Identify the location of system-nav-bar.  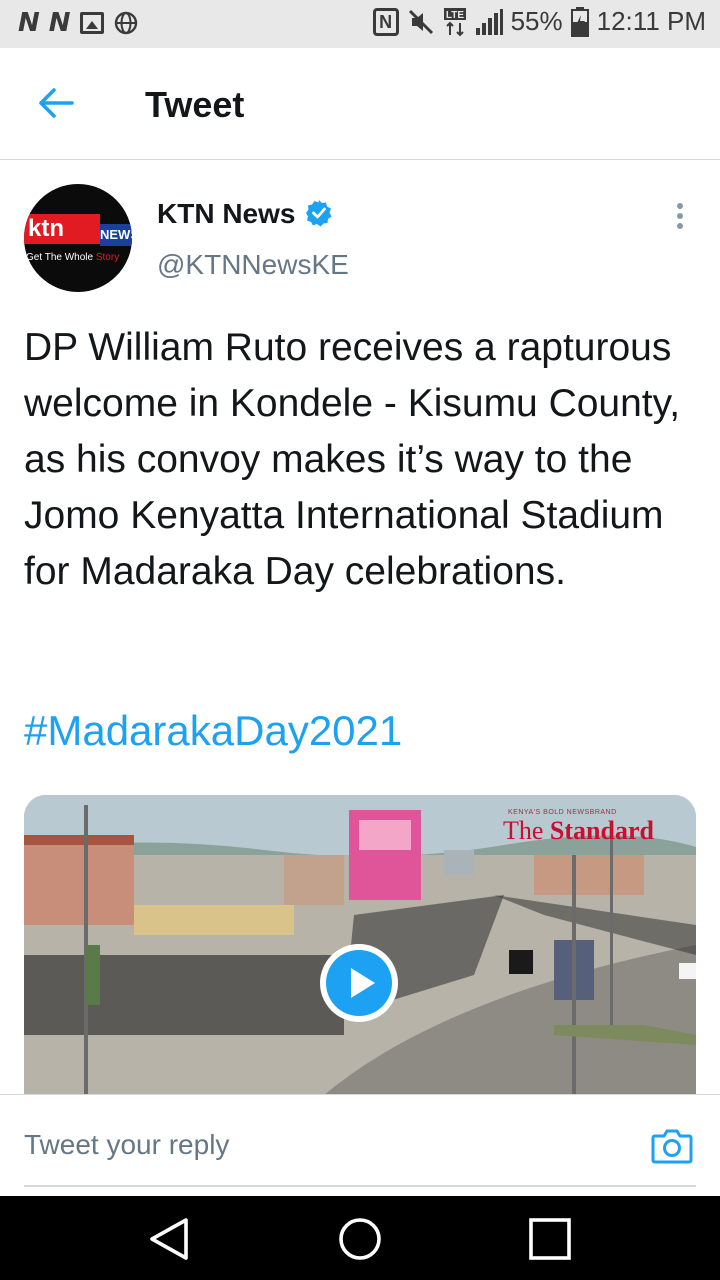
(360, 1238).